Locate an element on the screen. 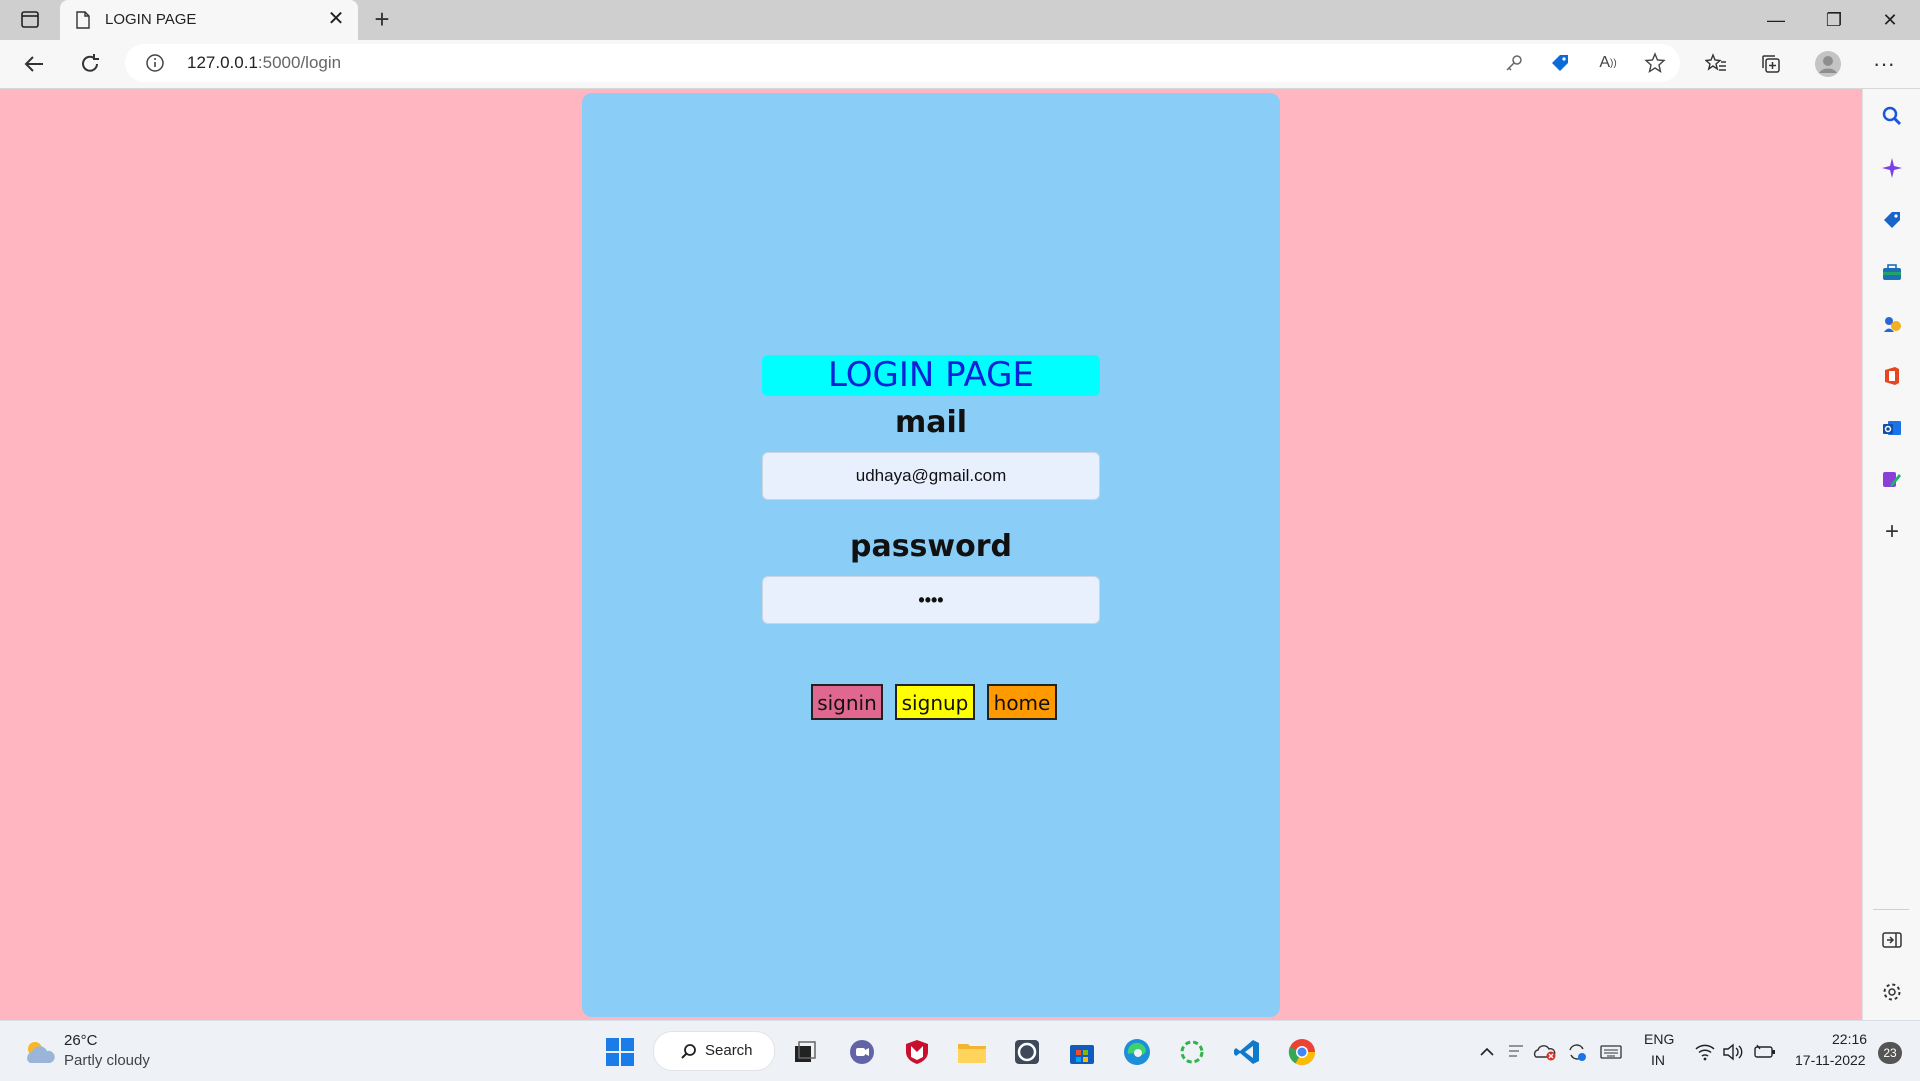  edge-browser-icon is located at coordinates (1137, 1052).